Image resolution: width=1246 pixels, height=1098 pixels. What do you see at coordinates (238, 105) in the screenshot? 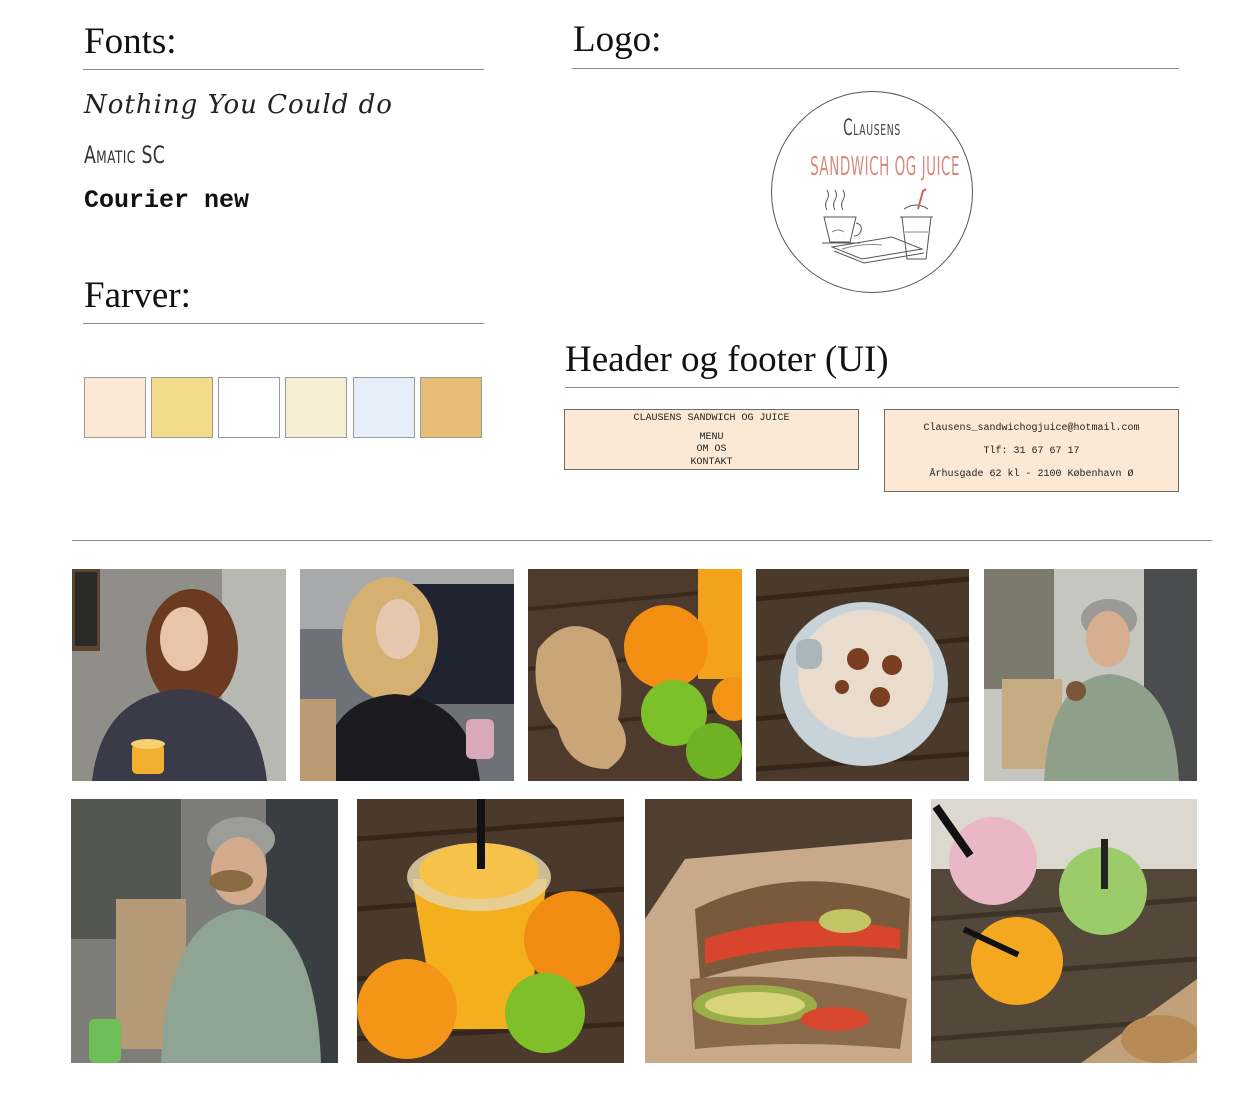
I see `font-sample-handwriting: Nothing You Could do` at bounding box center [238, 105].